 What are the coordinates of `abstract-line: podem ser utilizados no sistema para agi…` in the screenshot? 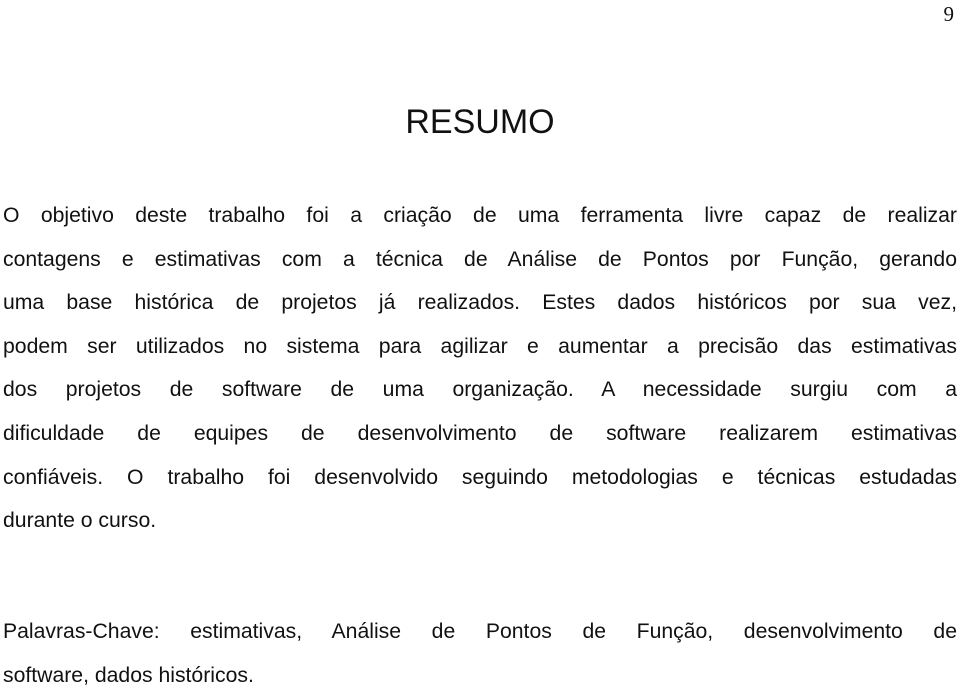 It's located at (480, 346).